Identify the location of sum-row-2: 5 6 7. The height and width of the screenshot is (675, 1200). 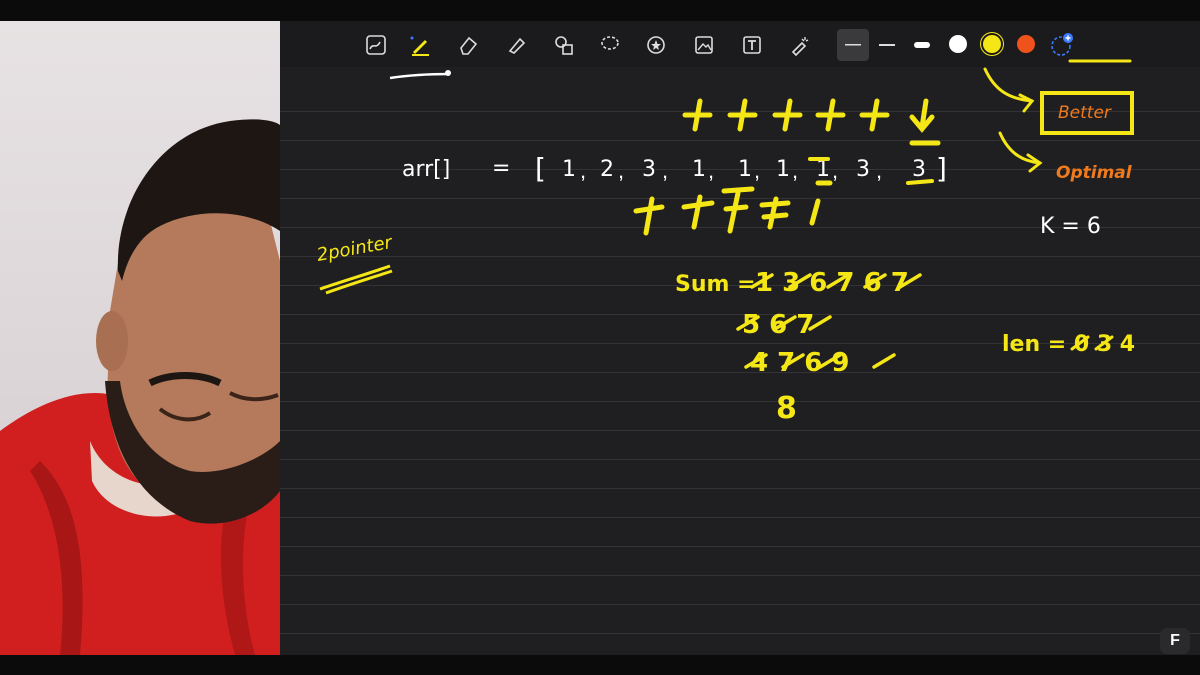
(778, 325).